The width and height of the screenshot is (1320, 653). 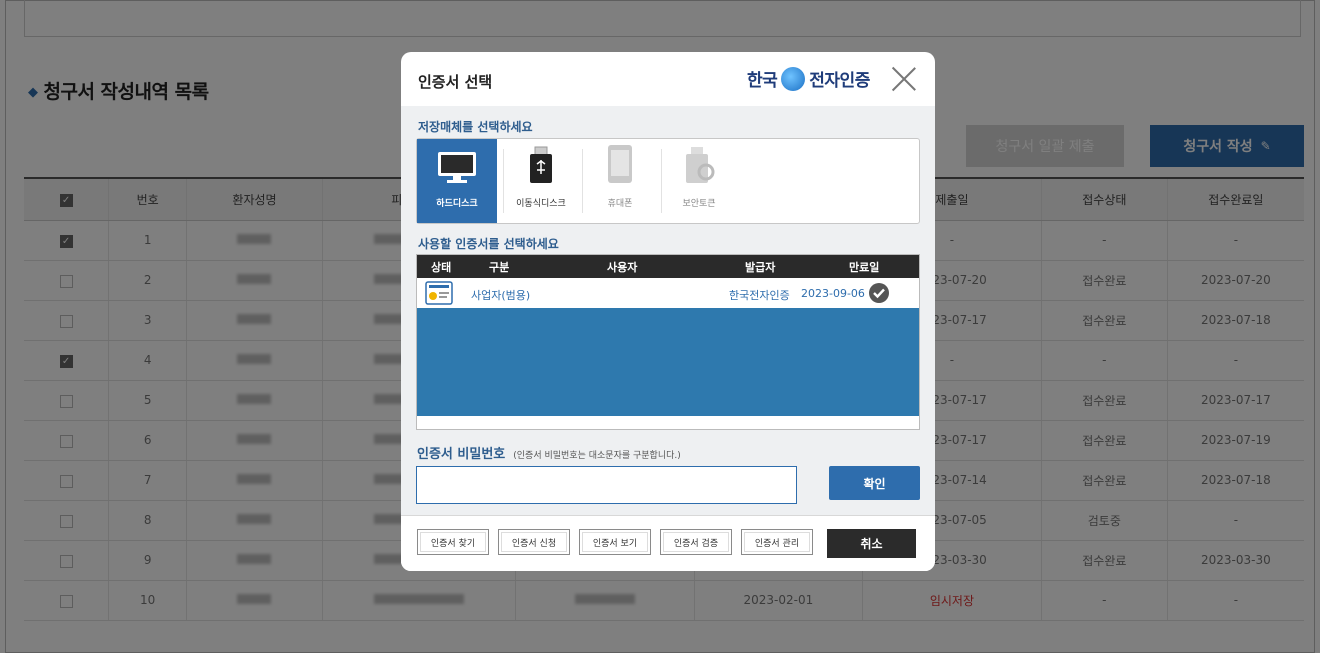 What do you see at coordinates (668, 266) in the screenshot?
I see `cert-list-header: 상태 구분 사용자 발급자 만료일` at bounding box center [668, 266].